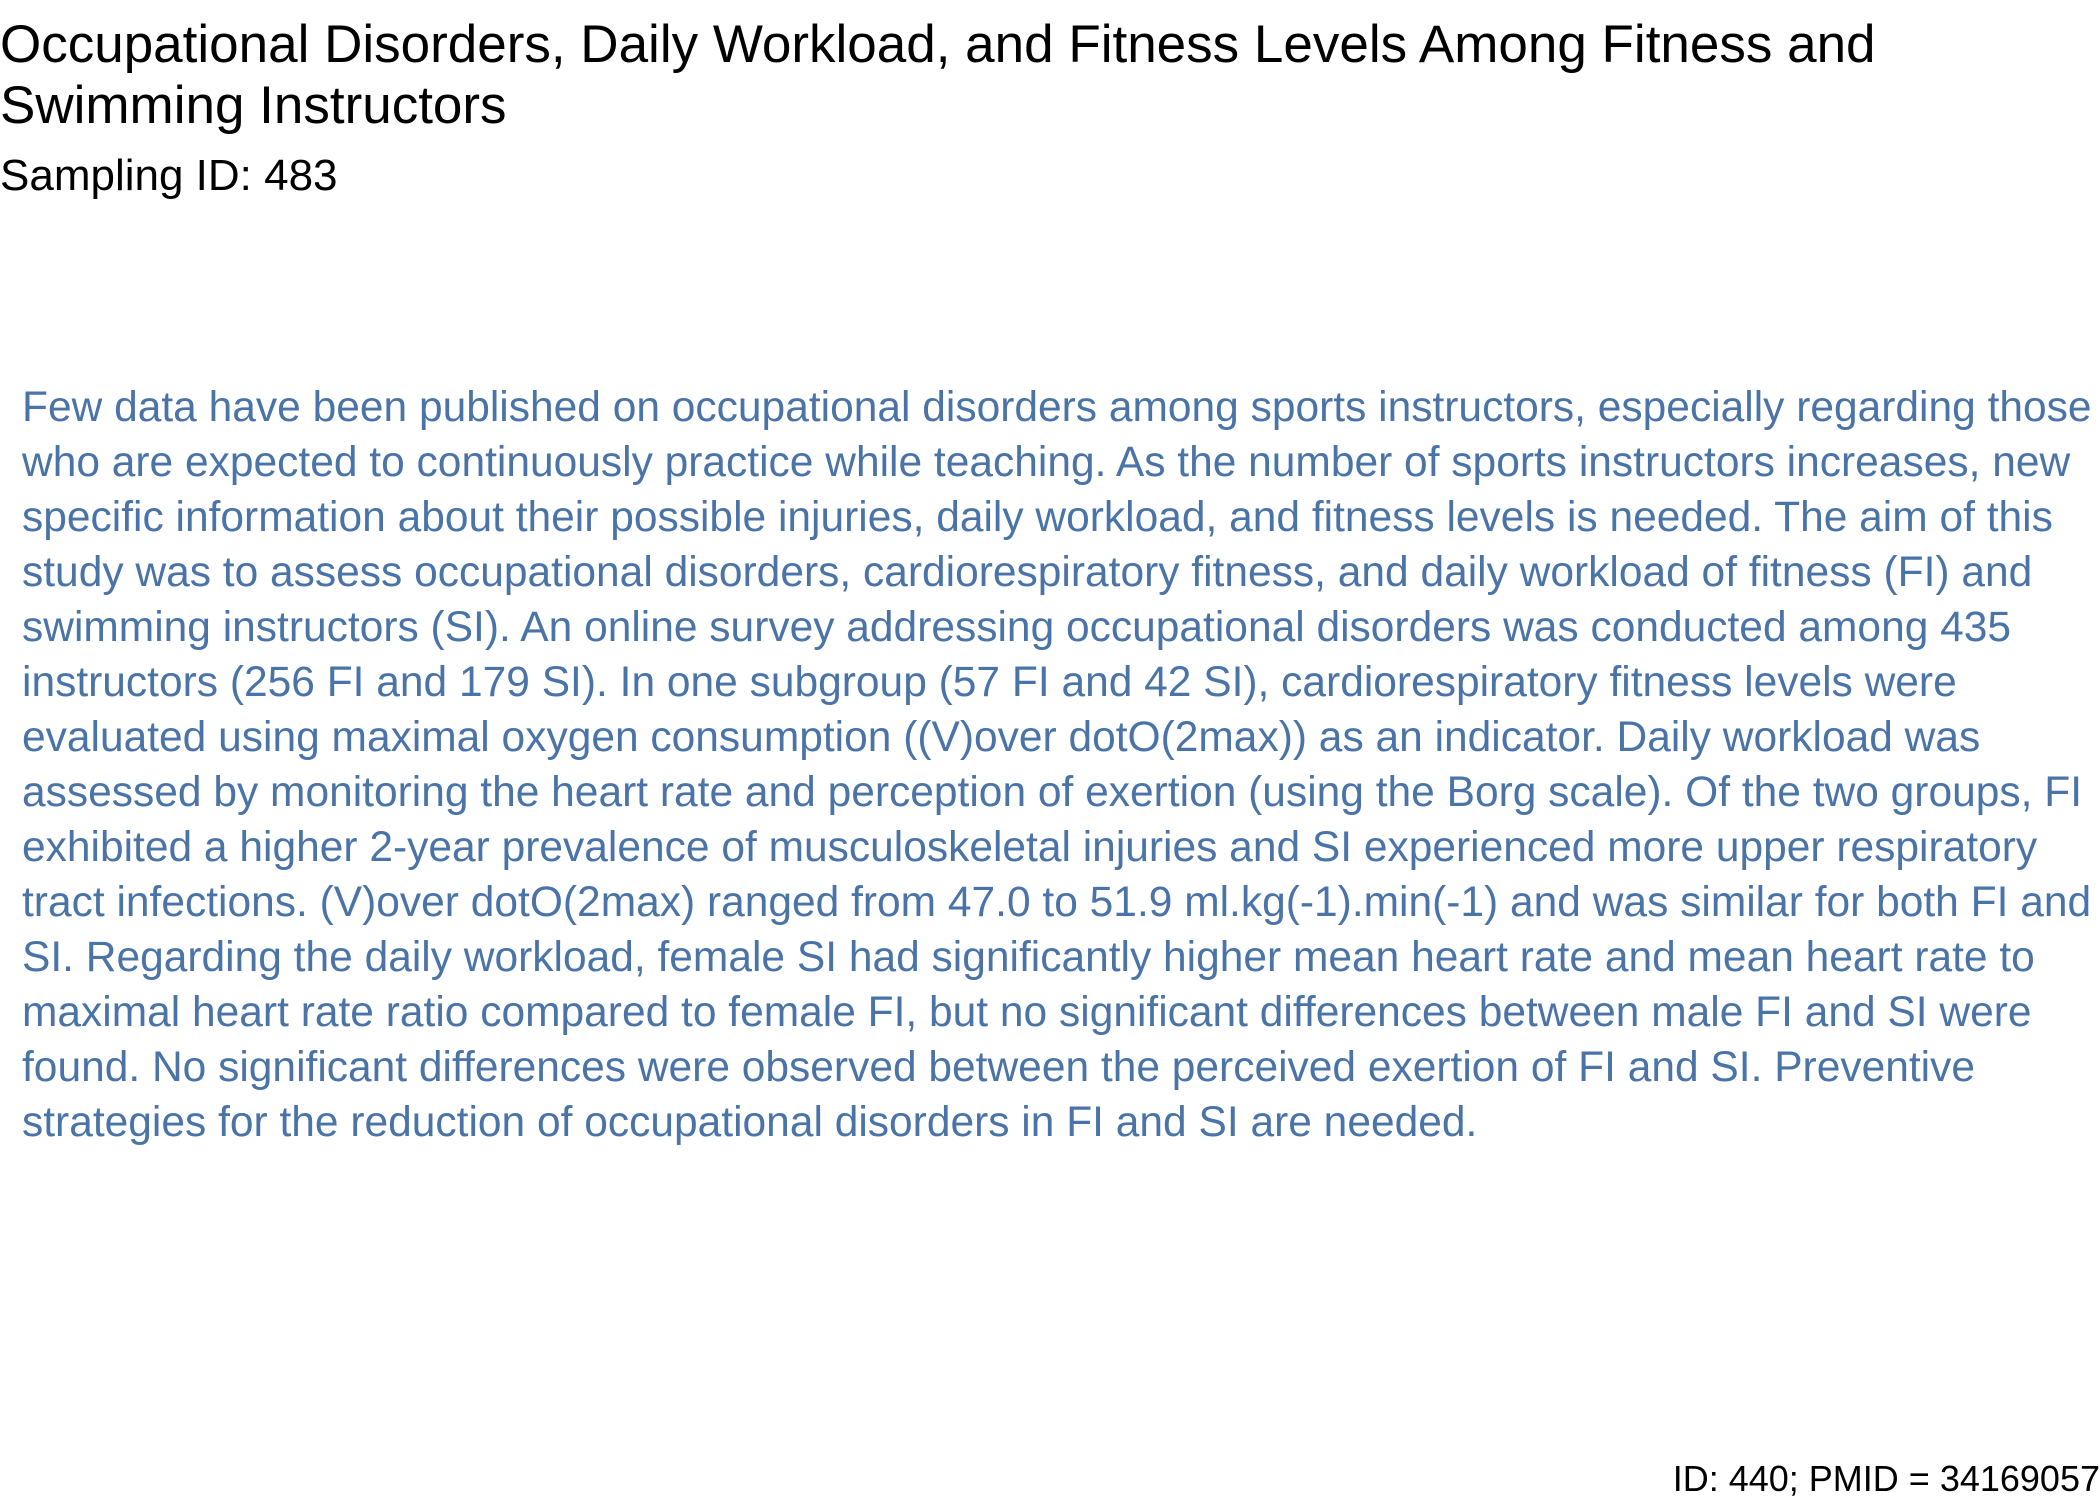 This screenshot has width=2100, height=1500. Describe the element at coordinates (1886, 1478) in the screenshot. I see `footer-id: ID: 440; PMID = 34169057` at that location.